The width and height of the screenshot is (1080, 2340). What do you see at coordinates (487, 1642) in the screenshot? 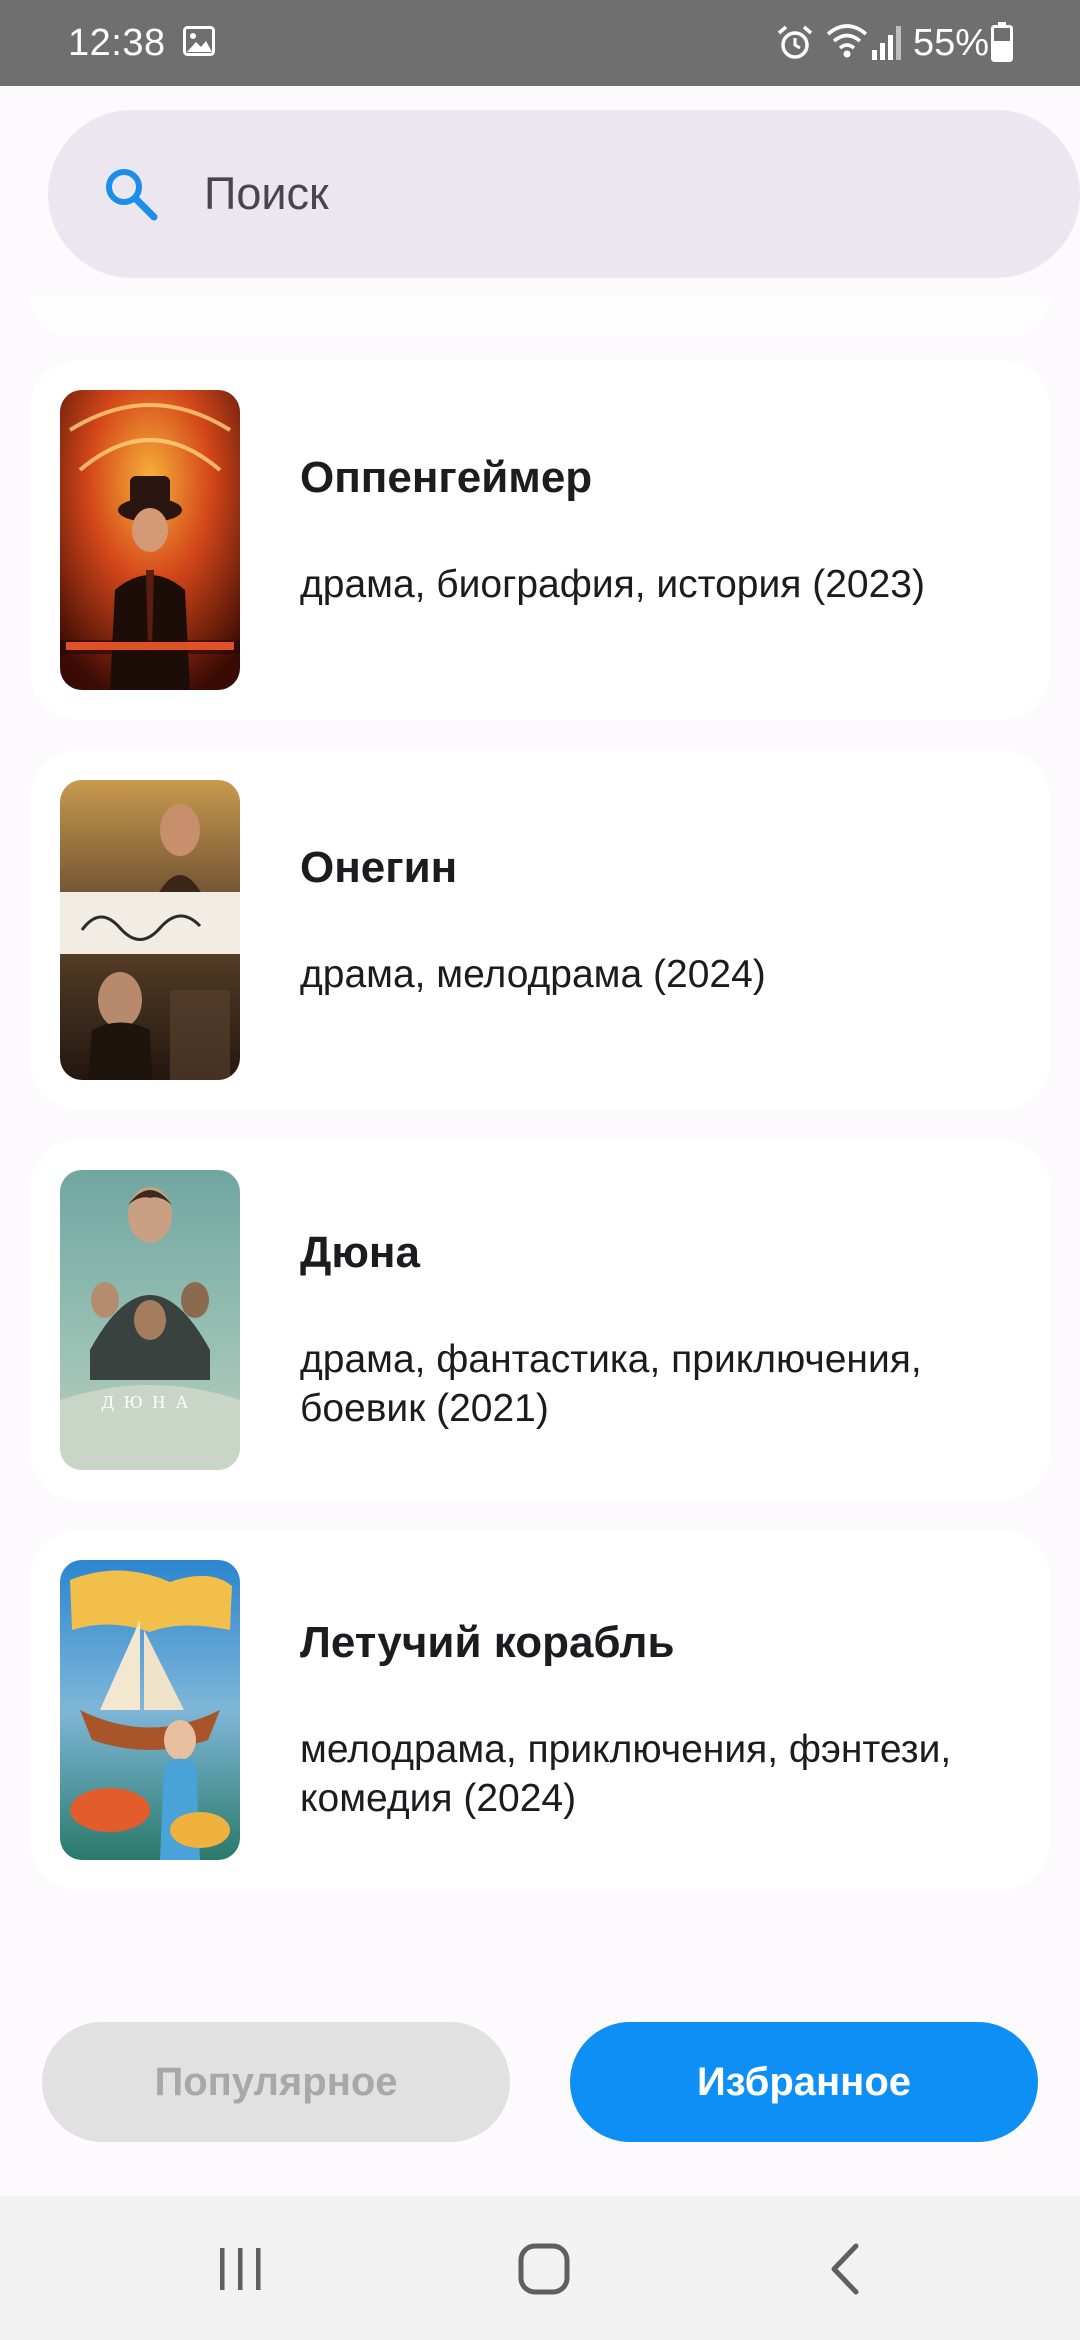
I see `movie-title: Летучий корабль` at bounding box center [487, 1642].